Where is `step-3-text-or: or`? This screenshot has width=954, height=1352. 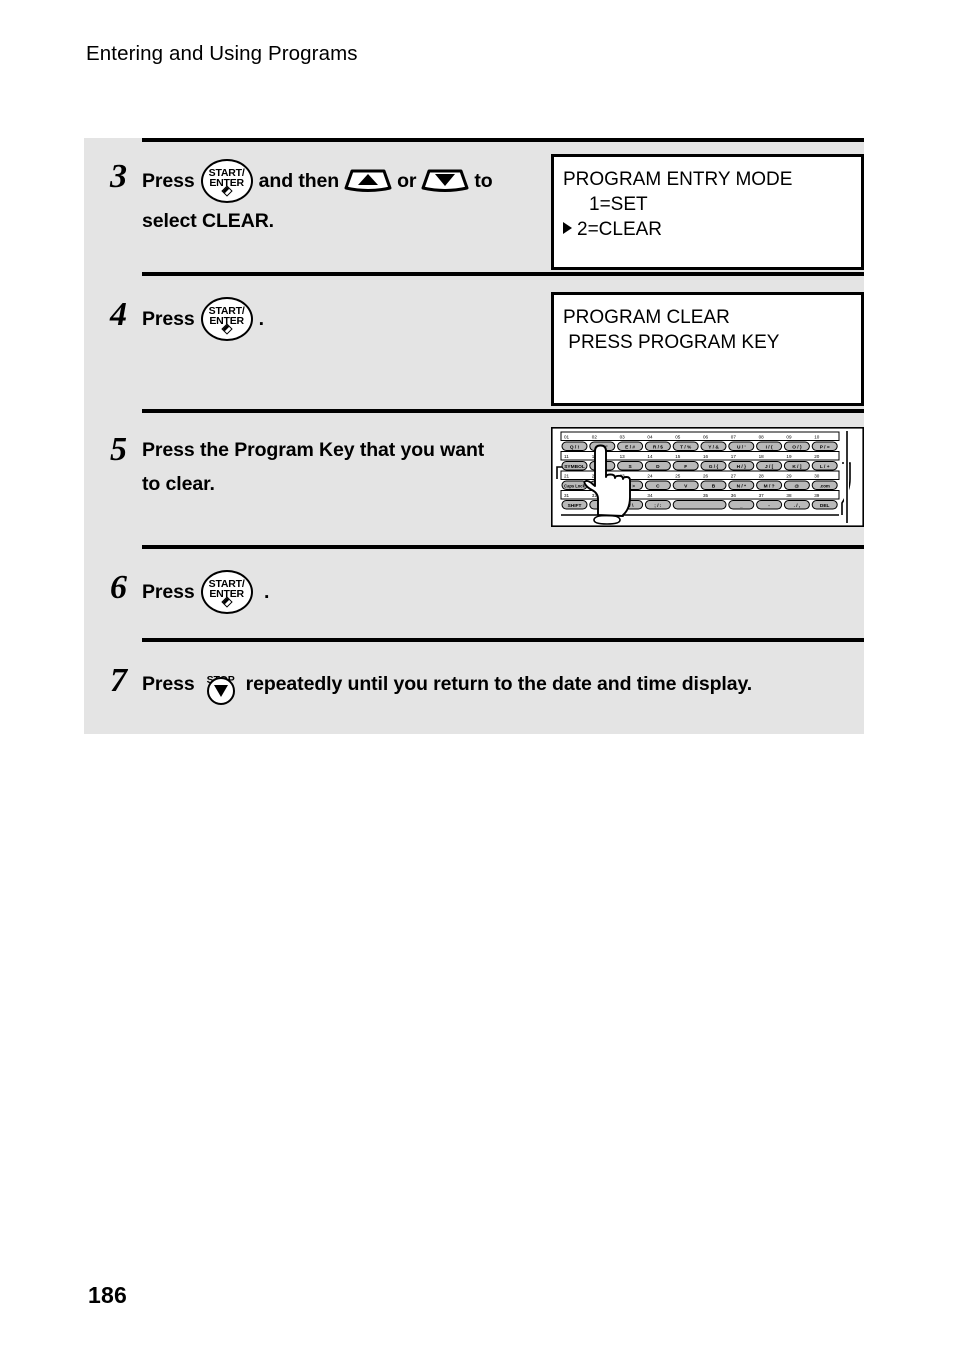
step-3-text-or: or is located at coordinates (407, 181).